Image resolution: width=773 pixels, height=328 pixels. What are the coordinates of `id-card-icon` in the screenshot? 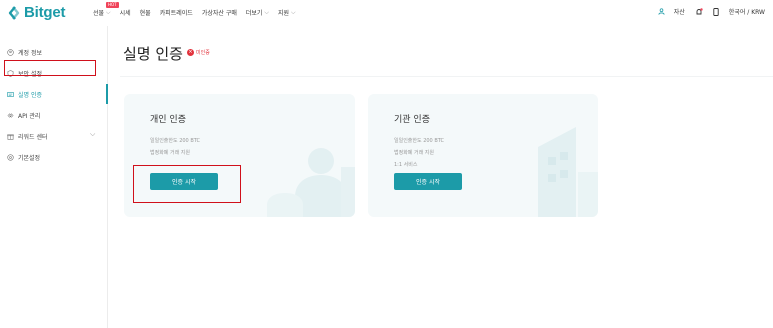 It's located at (10, 94).